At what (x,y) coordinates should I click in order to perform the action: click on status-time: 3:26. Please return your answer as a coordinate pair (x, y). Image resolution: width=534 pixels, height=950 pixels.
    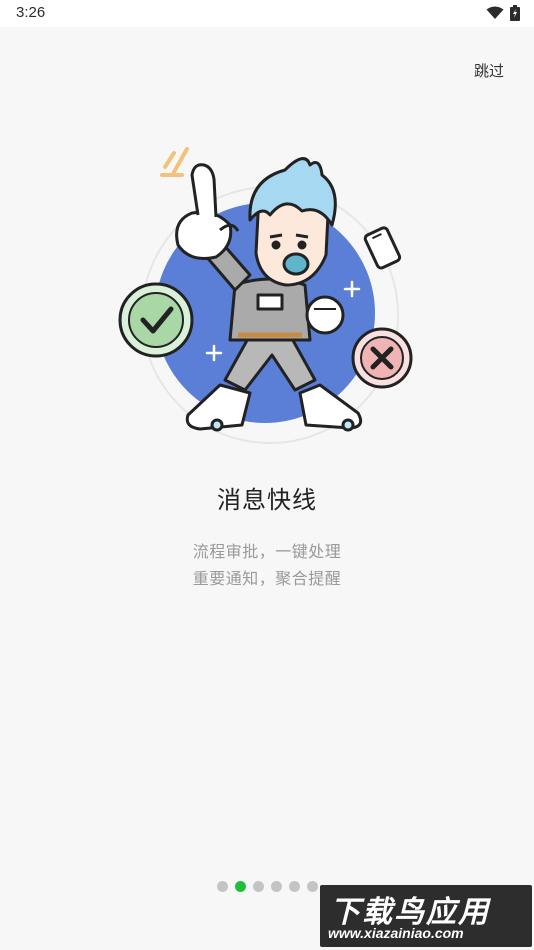
    Looking at the image, I should click on (31, 12).